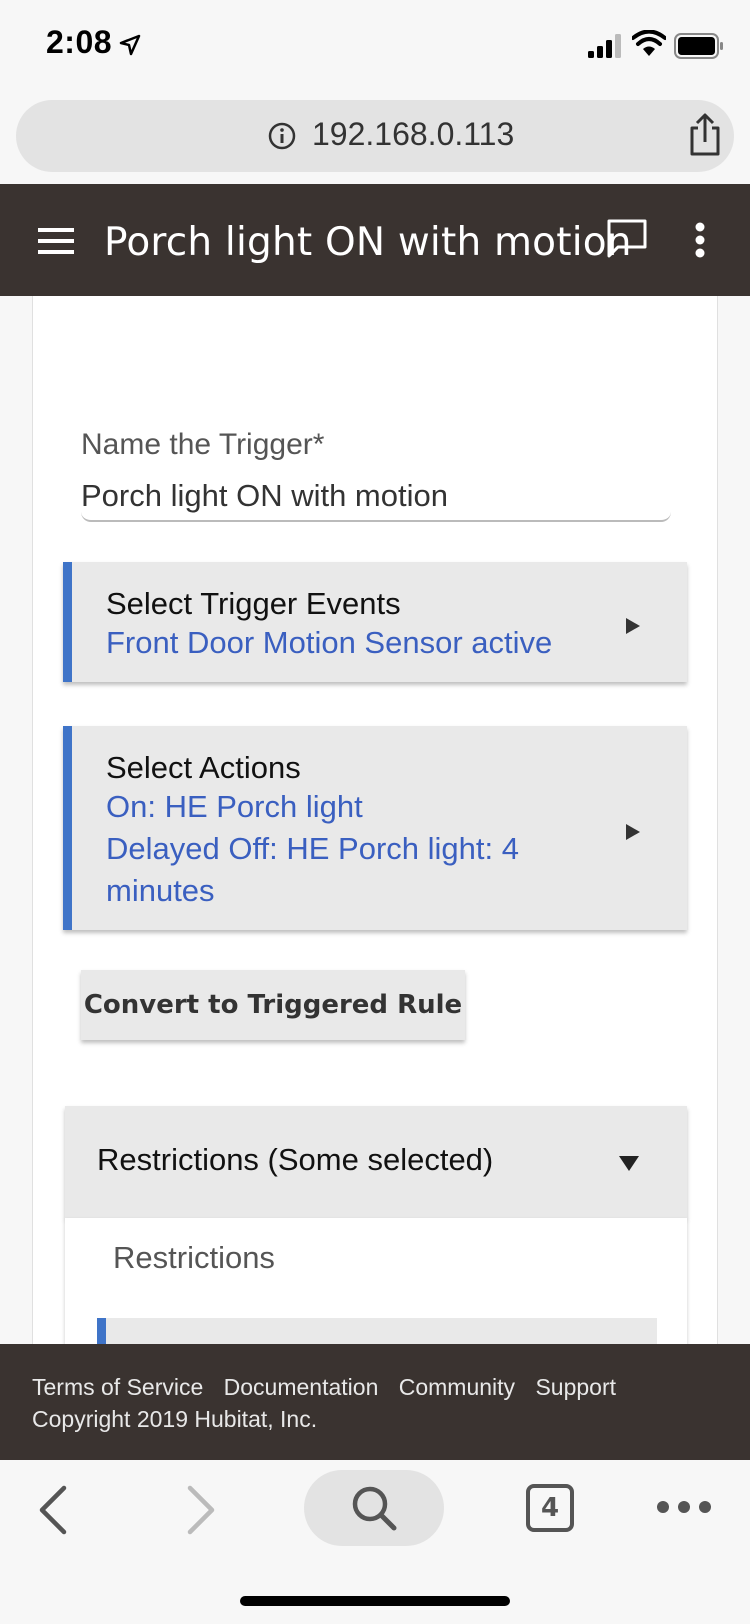  What do you see at coordinates (282, 136) in the screenshot?
I see `info-icon` at bounding box center [282, 136].